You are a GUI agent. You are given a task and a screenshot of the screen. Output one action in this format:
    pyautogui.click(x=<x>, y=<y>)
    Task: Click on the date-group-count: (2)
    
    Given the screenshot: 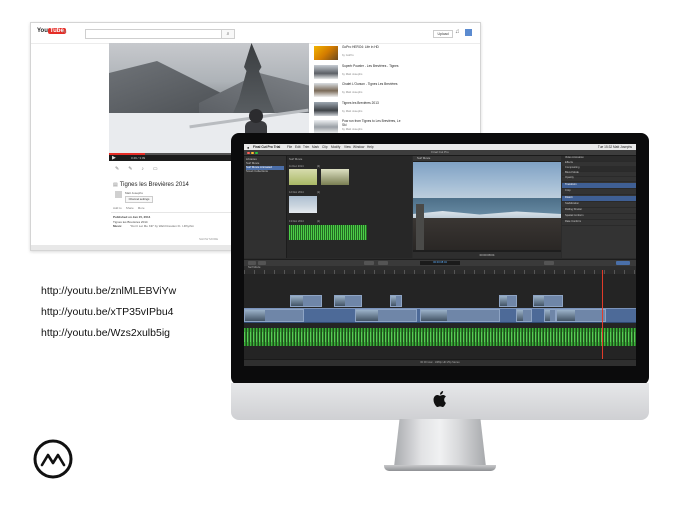 What is the action you would take?
    pyautogui.click(x=318, y=166)
    